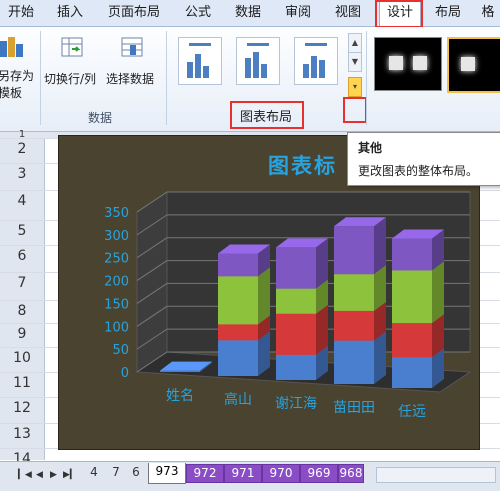 The width and height of the screenshot is (500, 491). Describe the element at coordinates (100, 118) in the screenshot. I see `group-label-data: 数据` at that location.